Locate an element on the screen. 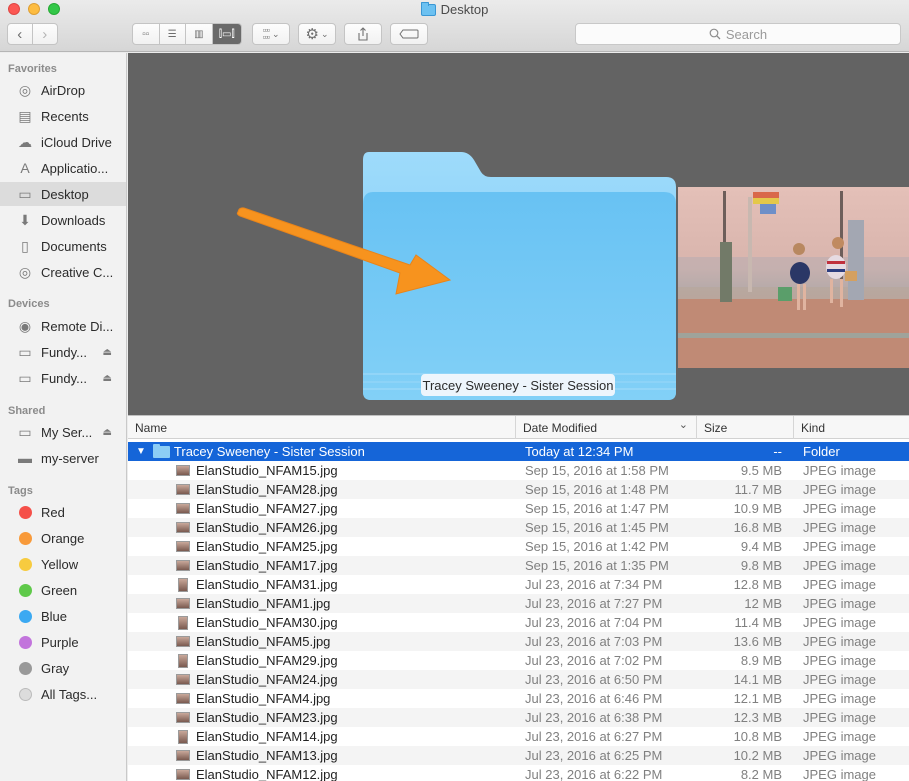 This screenshot has width=909, height=781. arrange-grid-icon: ▫▫▫ ▫▫▫ is located at coordinates (266, 33).